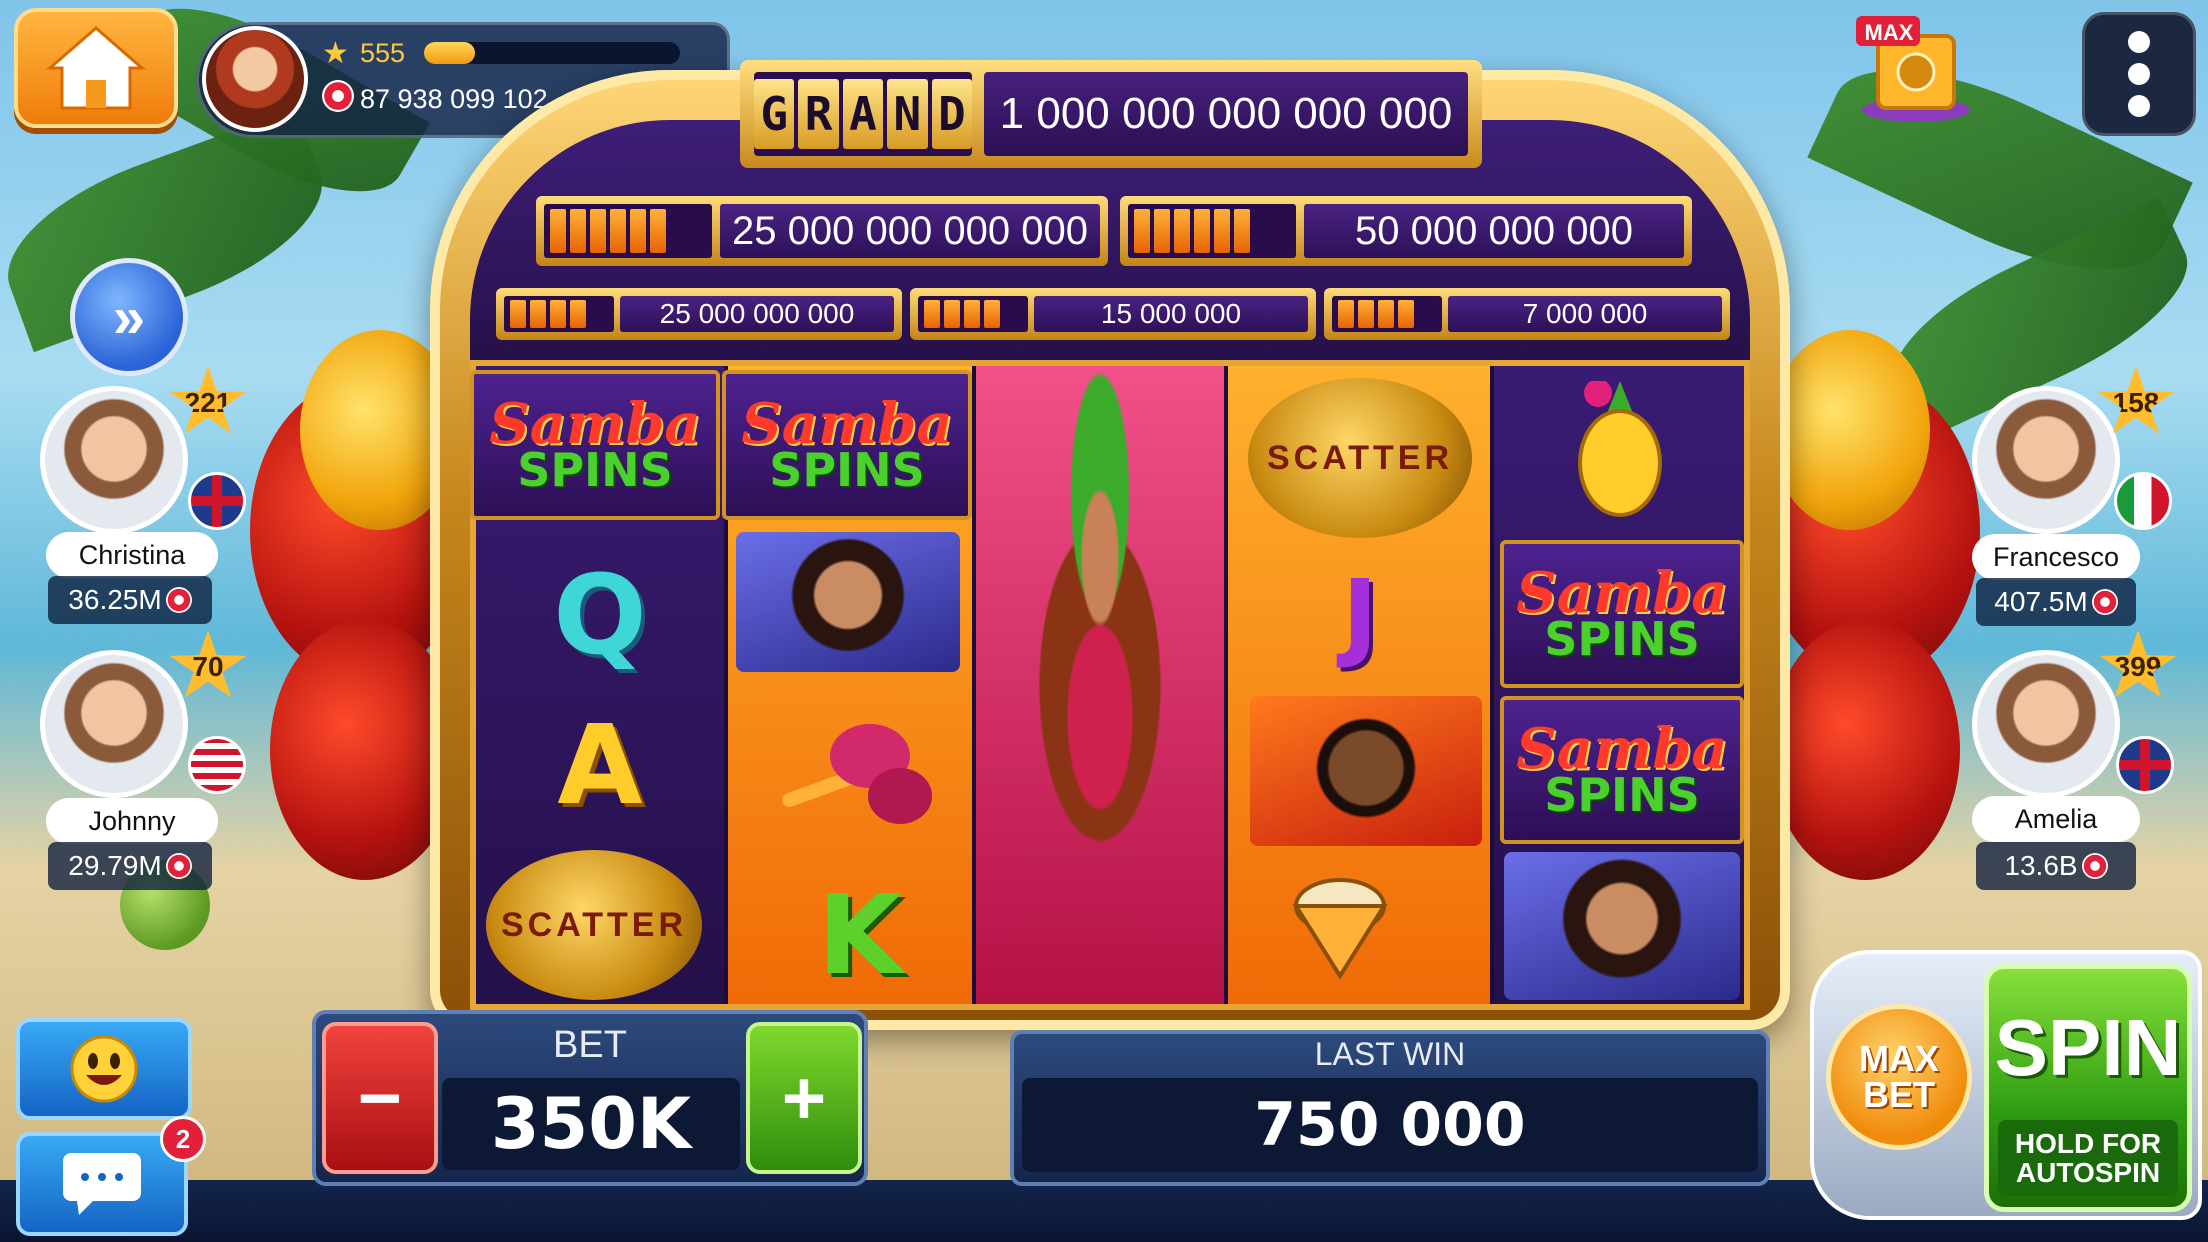  Describe the element at coordinates (857, 774) in the screenshot. I see `maracas-icon` at that location.